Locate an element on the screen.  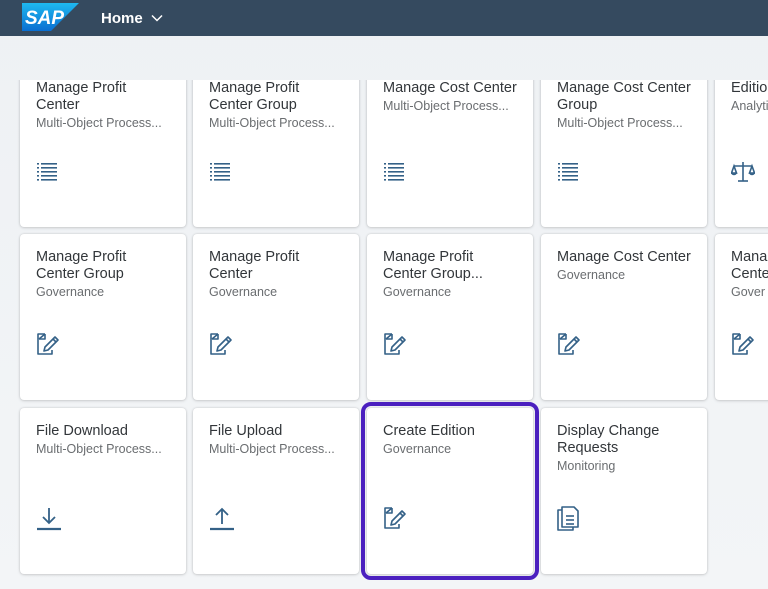
home-label: Home is located at coordinates (122, 18).